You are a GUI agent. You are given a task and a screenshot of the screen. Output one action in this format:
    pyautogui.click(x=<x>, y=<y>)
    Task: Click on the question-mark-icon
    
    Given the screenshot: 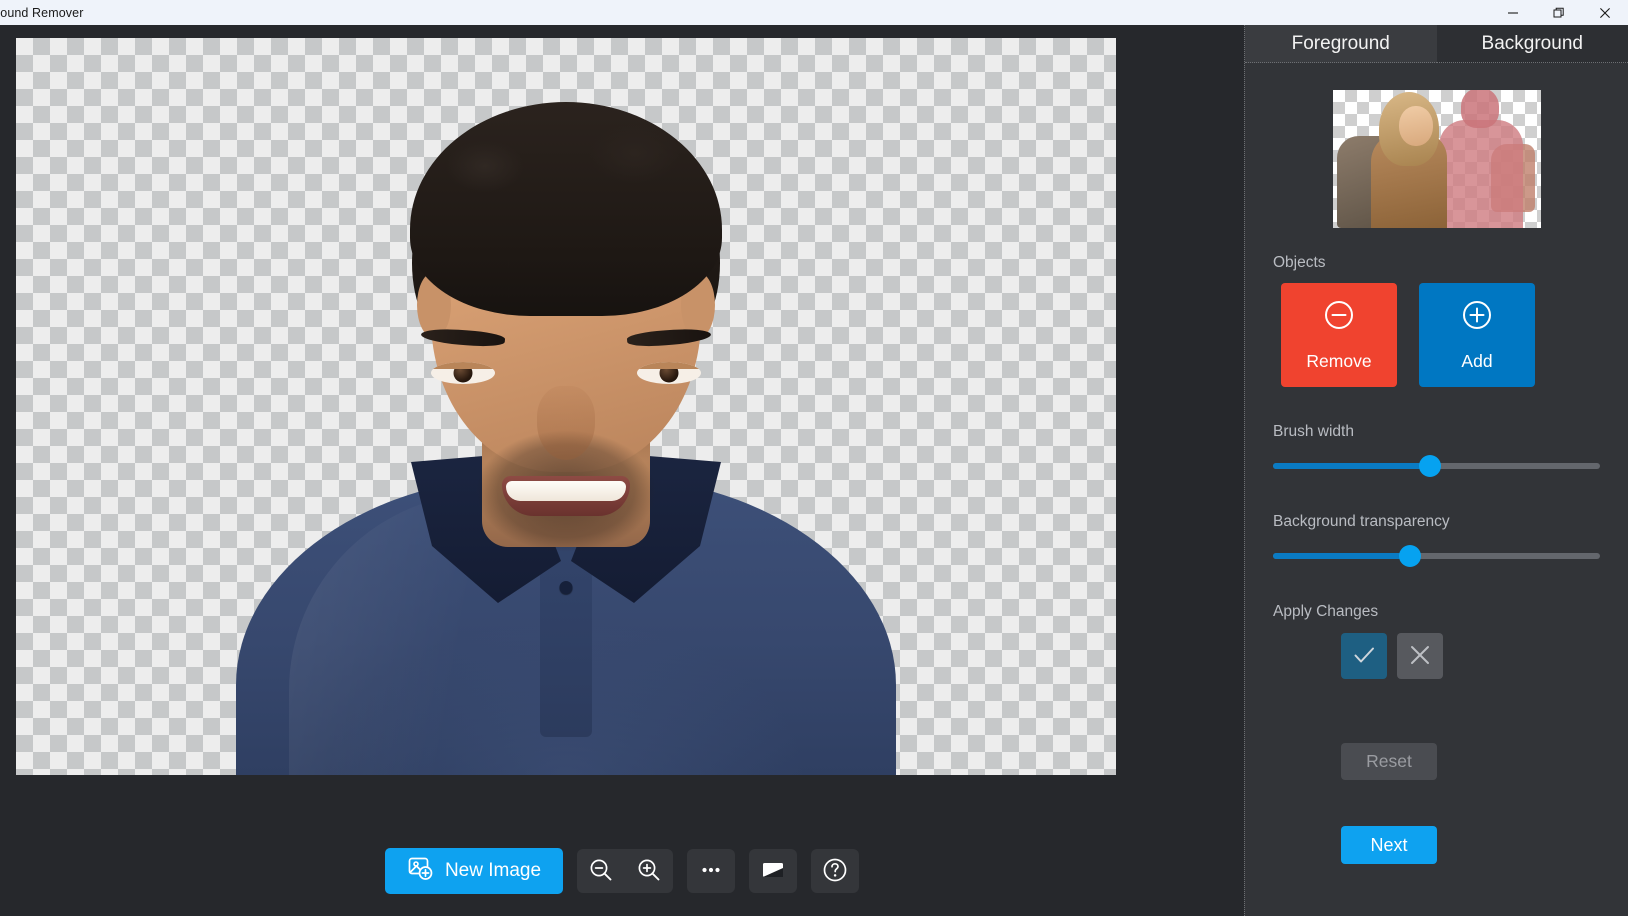 What is the action you would take?
    pyautogui.click(x=835, y=871)
    